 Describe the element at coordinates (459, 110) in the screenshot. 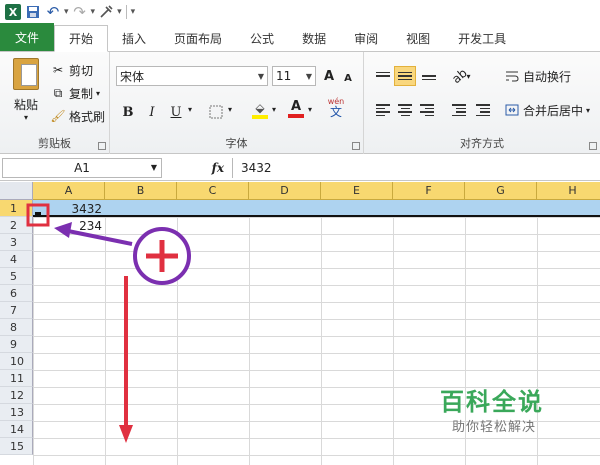

I see `decrease-indent-button` at that location.